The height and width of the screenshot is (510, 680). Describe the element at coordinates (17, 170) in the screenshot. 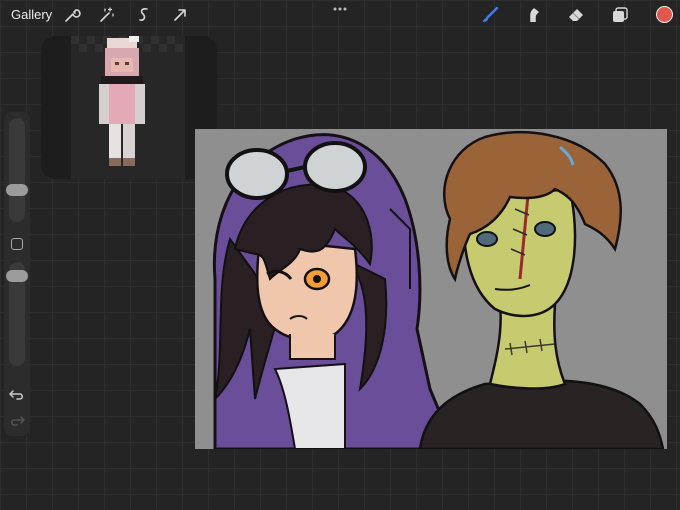

I see `brush-size-slider` at that location.